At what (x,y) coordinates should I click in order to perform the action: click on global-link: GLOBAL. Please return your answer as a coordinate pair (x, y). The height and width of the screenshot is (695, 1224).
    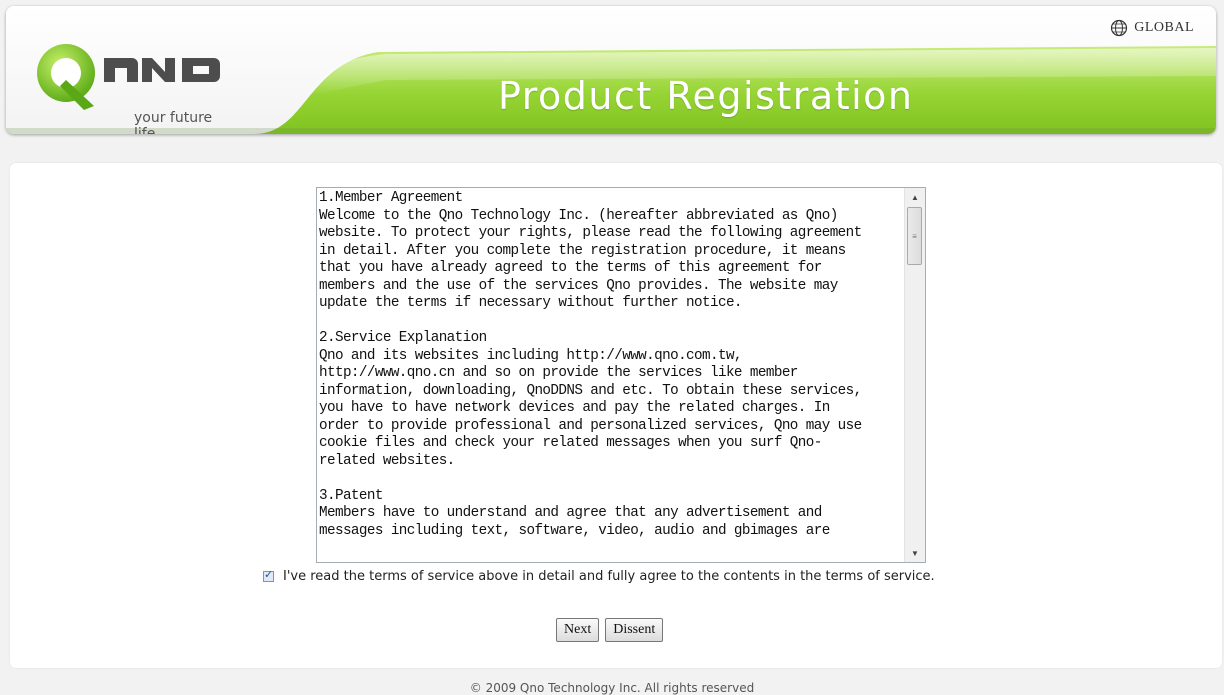
    Looking at the image, I should click on (1152, 28).